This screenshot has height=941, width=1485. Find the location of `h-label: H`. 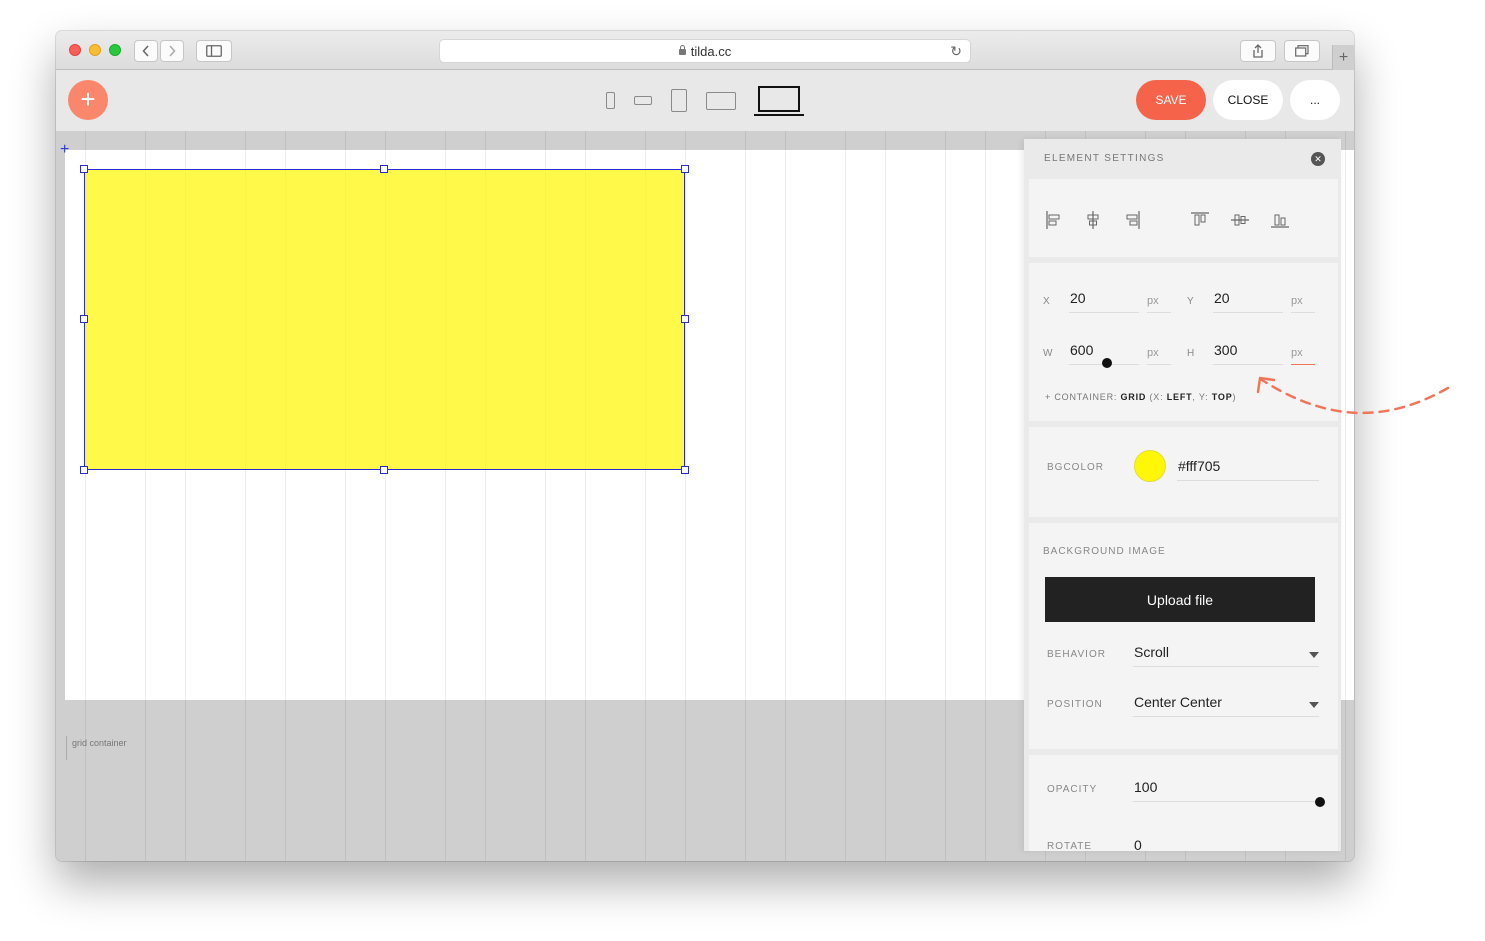

h-label: H is located at coordinates (1191, 353).